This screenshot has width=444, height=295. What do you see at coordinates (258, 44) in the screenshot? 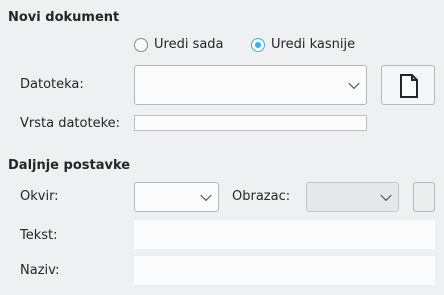
I see `radio-edit-later-circle` at bounding box center [258, 44].